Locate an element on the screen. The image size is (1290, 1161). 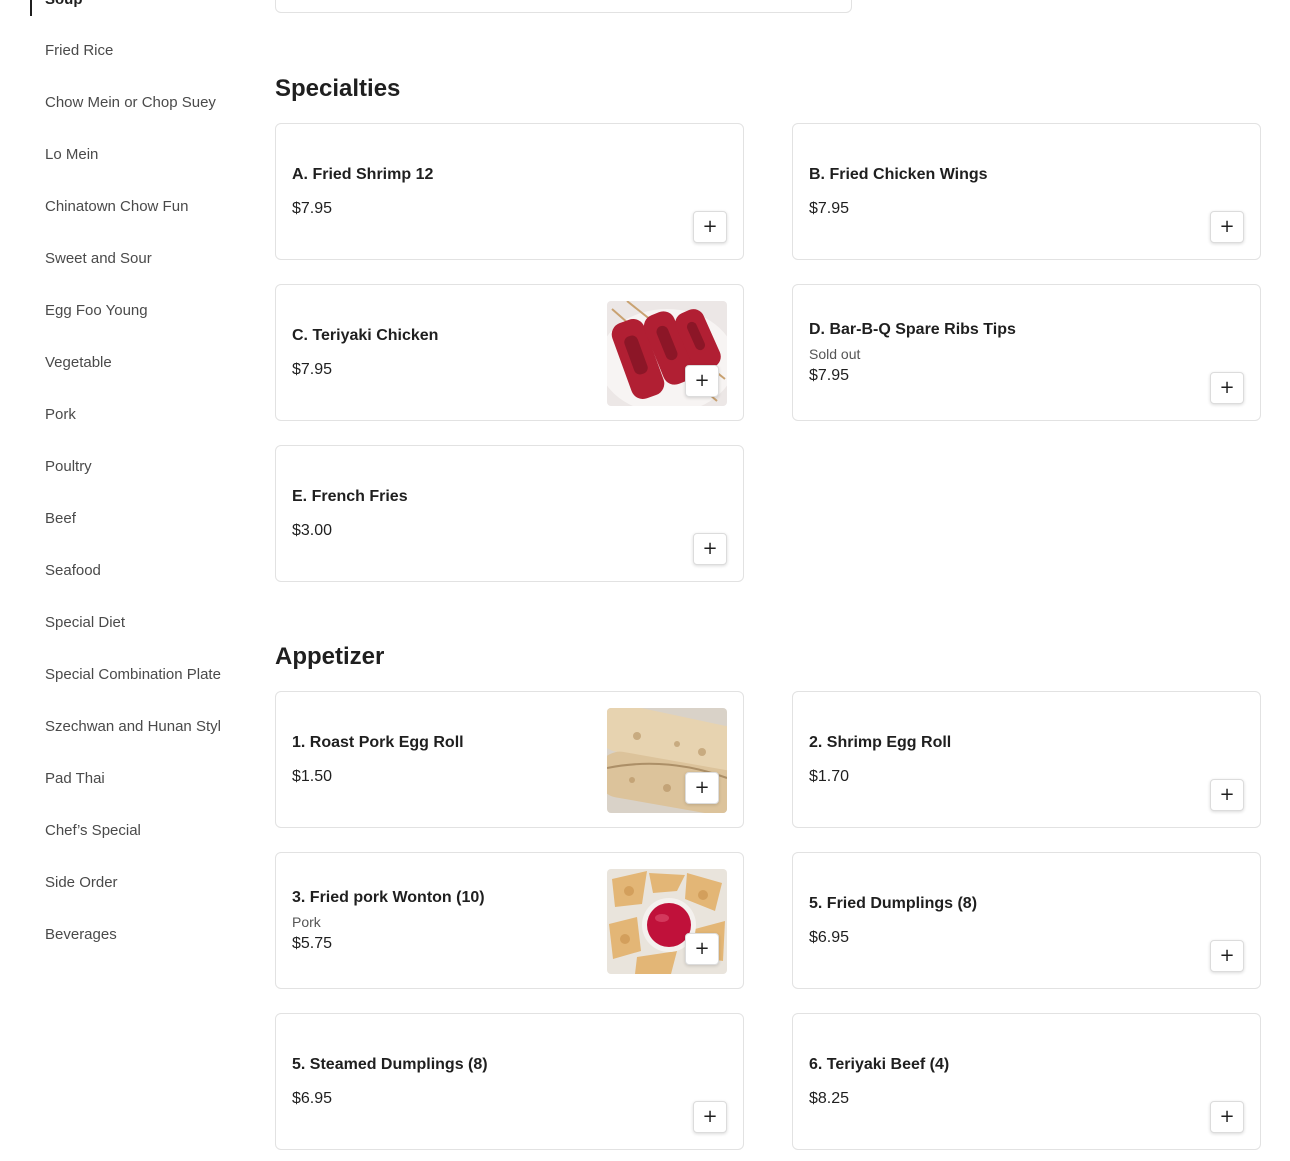
item-price: $5.75 is located at coordinates (312, 943).